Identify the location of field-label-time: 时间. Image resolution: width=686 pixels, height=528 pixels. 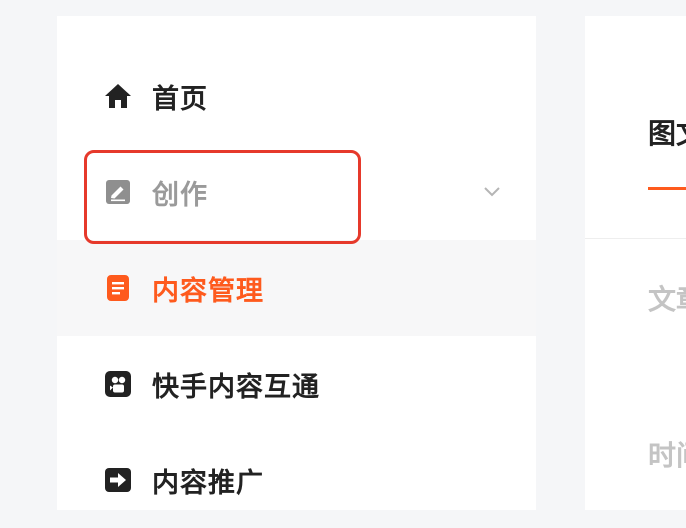
(667, 455).